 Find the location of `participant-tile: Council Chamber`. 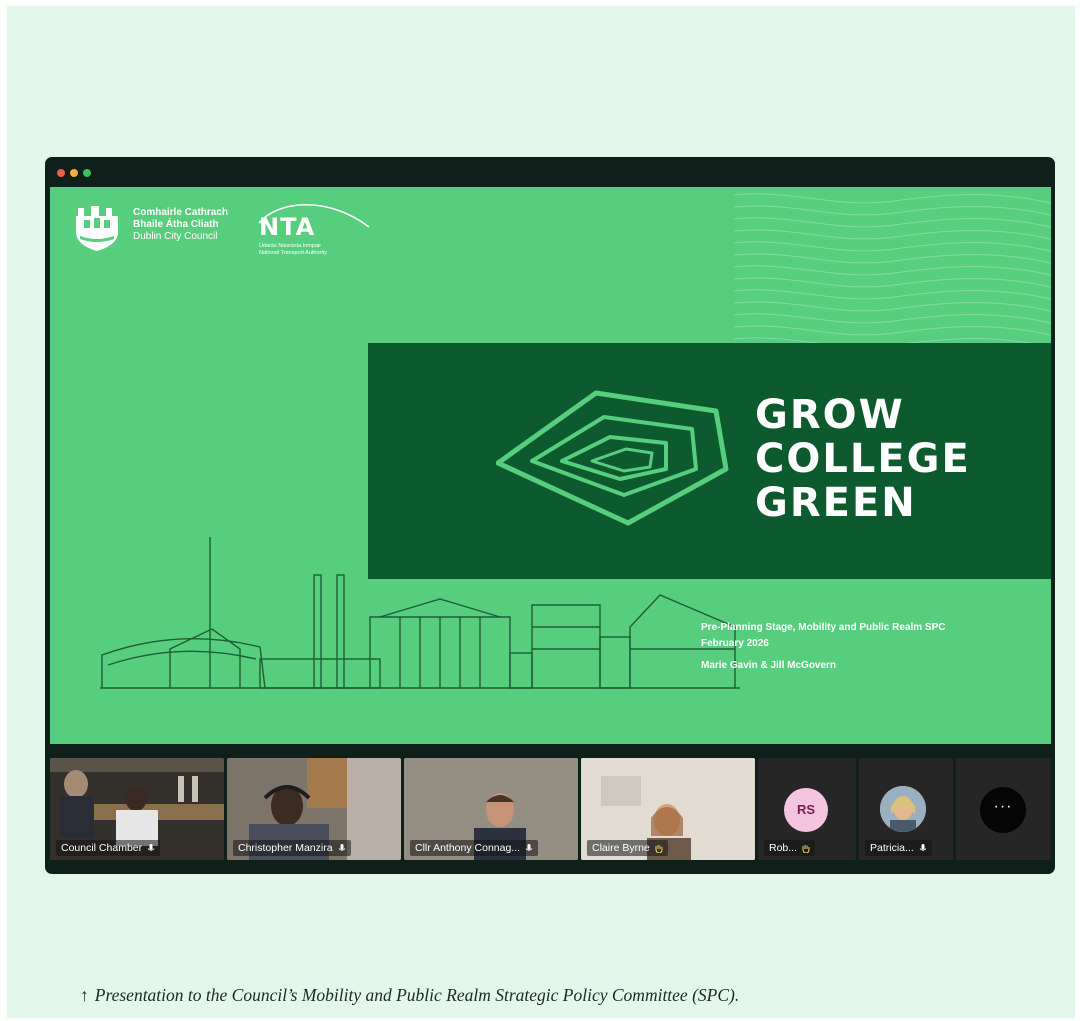

participant-tile: Council Chamber is located at coordinates (137, 809).